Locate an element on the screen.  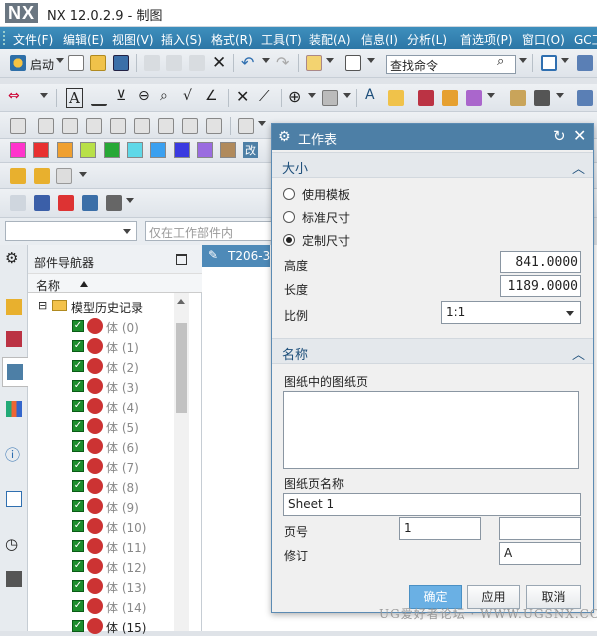
chevron-down-icon is located at coordinates (570, 313).